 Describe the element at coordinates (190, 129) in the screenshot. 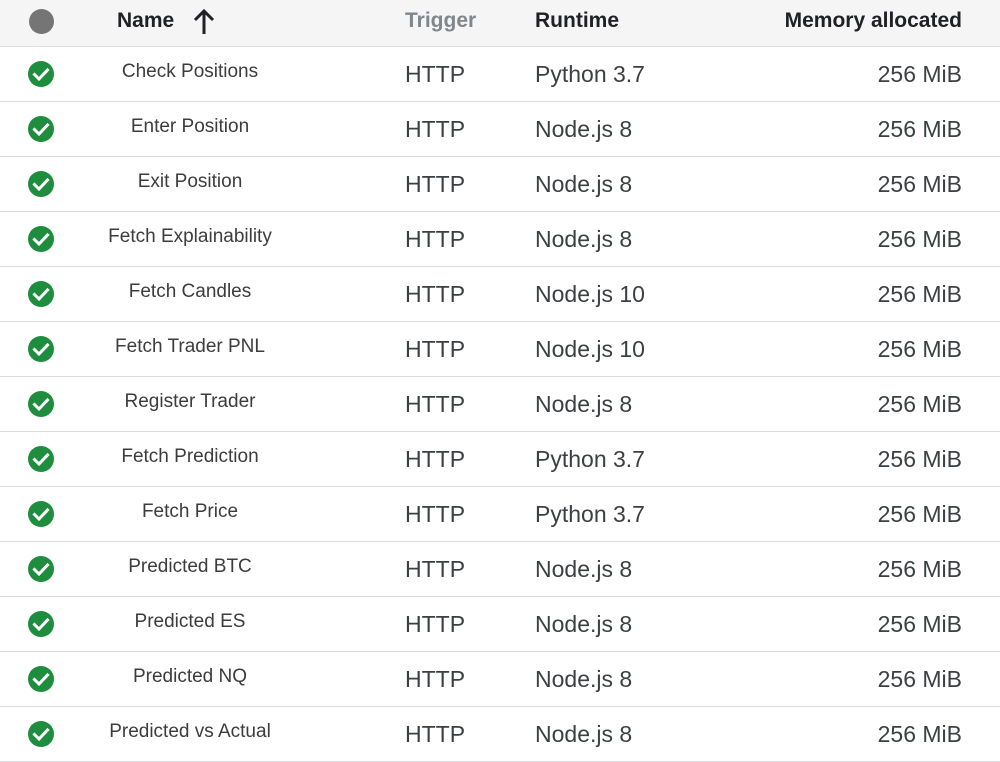

I see `function-name-link: Enter Position` at that location.